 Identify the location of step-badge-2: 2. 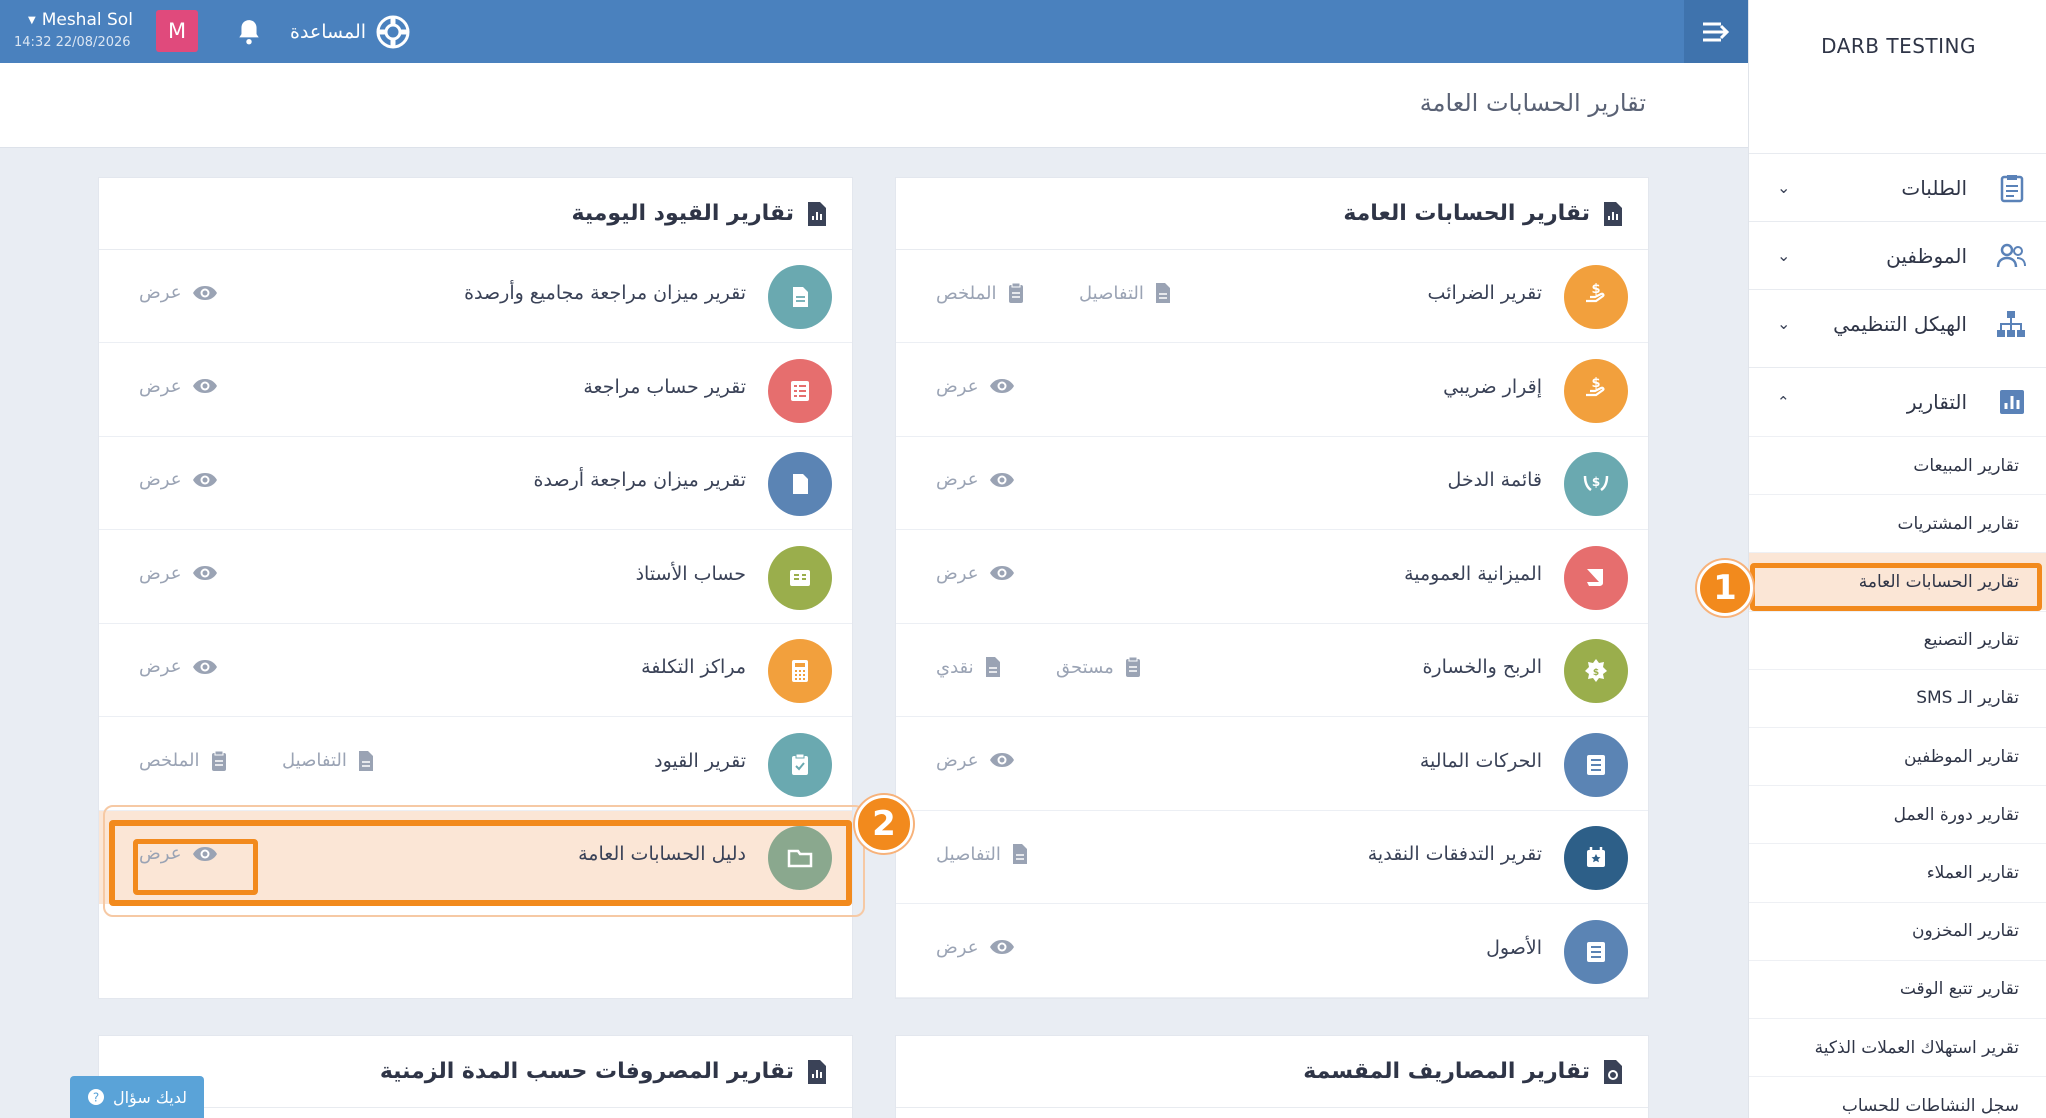
(884, 824).